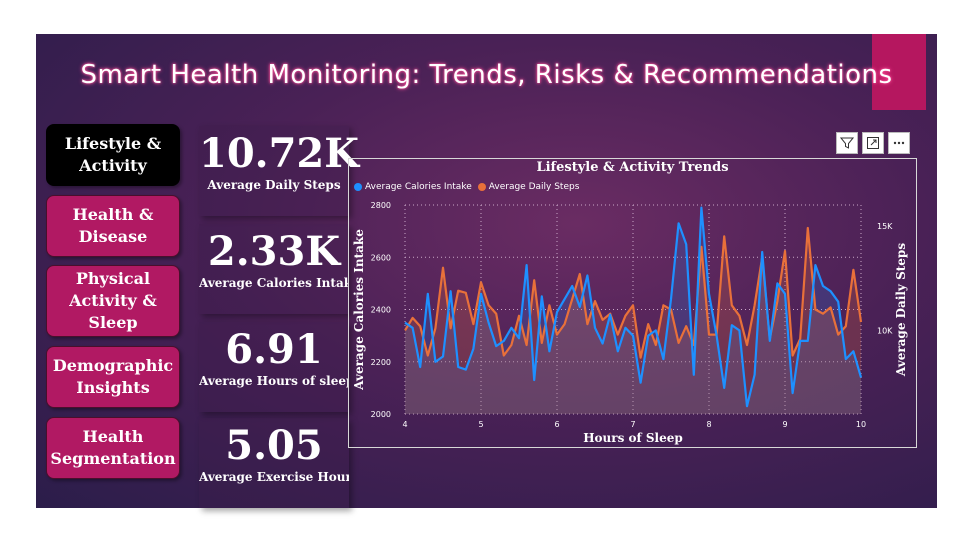  Describe the element at coordinates (381, 310) in the screenshot. I see `y-tick-label: 2400` at that location.